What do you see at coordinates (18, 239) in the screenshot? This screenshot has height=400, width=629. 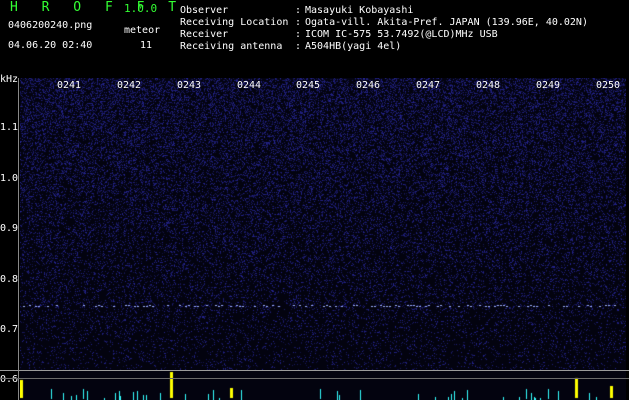 I see `frequency-axis-line` at bounding box center [18, 239].